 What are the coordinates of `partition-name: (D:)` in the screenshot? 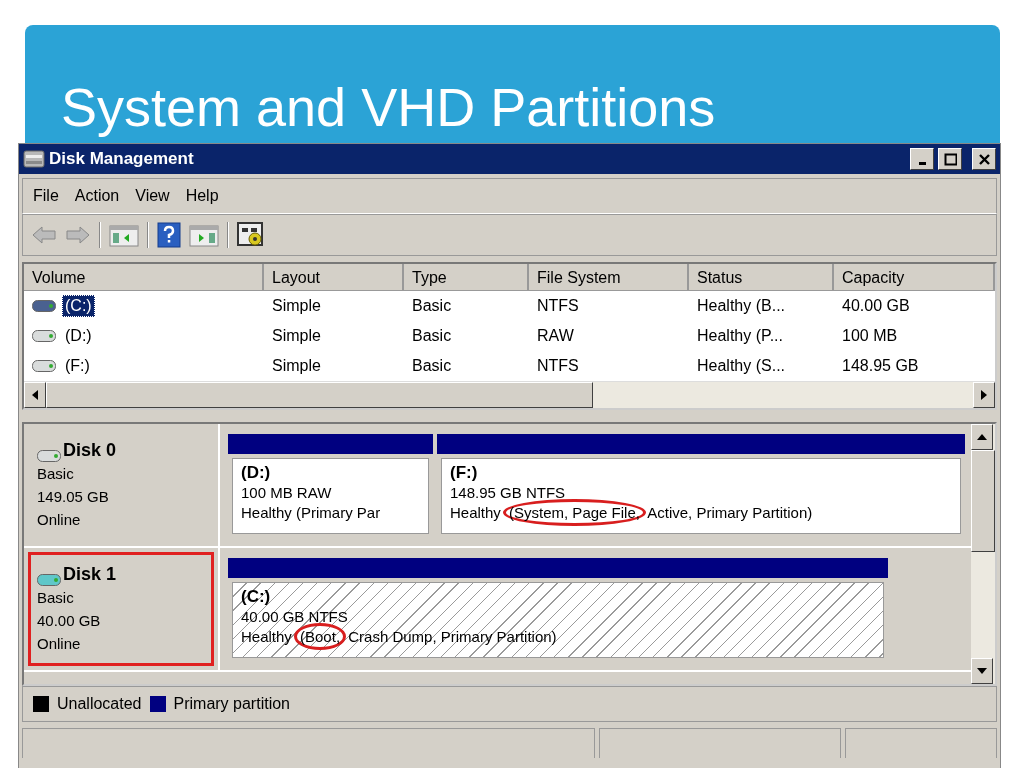 It's located at (256, 473).